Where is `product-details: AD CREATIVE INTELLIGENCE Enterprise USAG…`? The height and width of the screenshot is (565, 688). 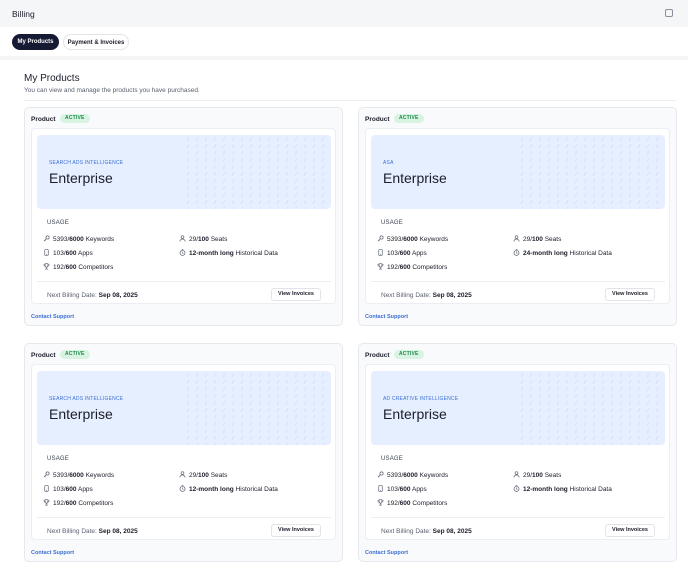 product-details: AD CREATIVE INTELLIGENCE Enterprise USAG… is located at coordinates (517, 452).